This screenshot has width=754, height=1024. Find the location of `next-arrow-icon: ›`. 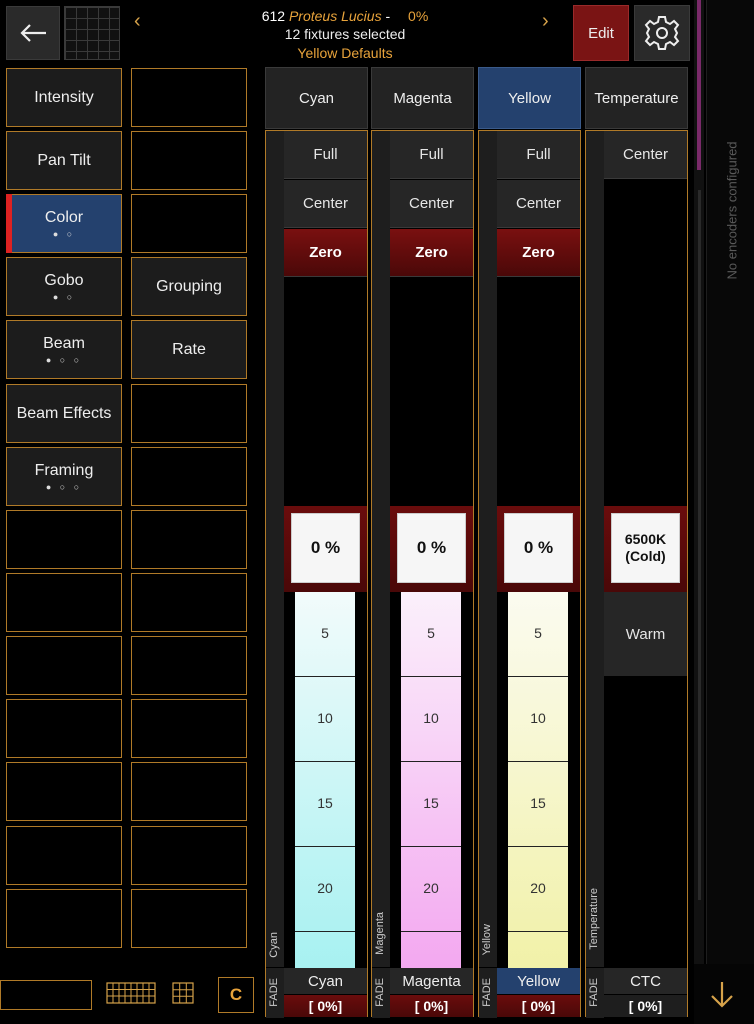

next-arrow-icon: › is located at coordinates (545, 21).